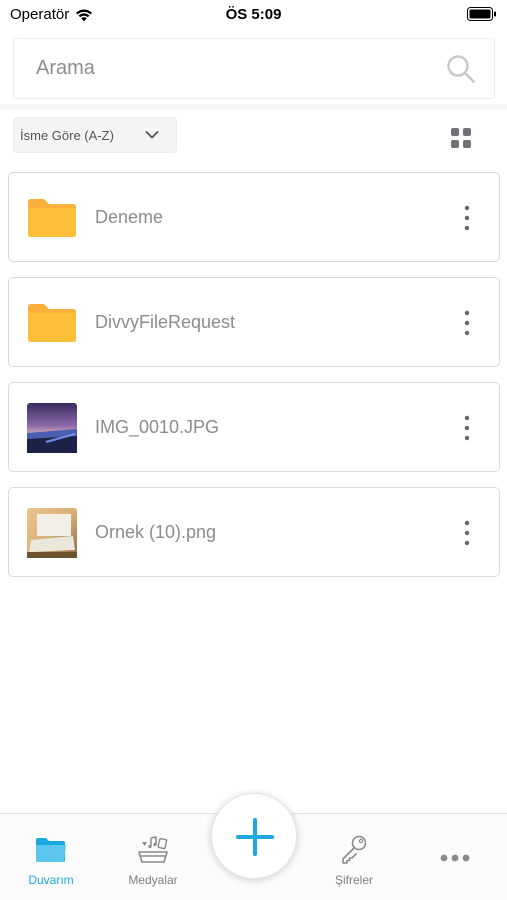 The image size is (507, 900). What do you see at coordinates (481, 14) in the screenshot?
I see `battery-icon` at bounding box center [481, 14].